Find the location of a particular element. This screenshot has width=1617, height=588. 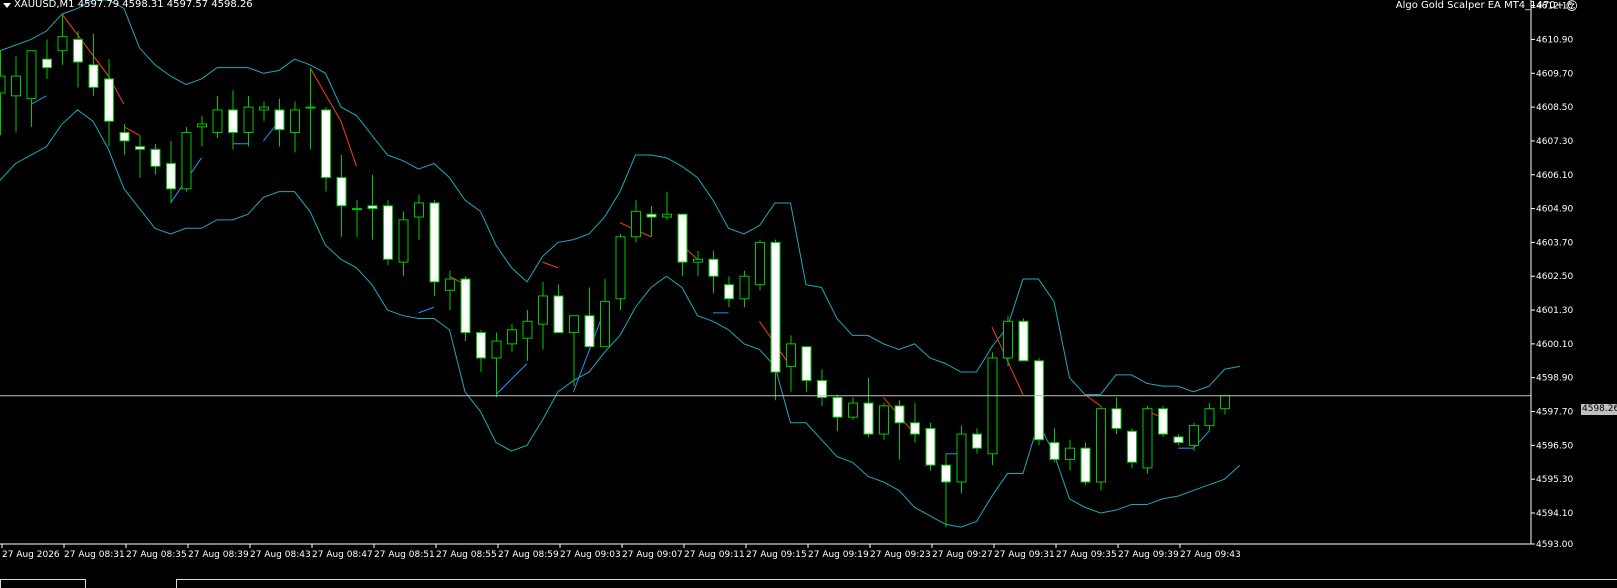

y-tick-label: 4600.10 is located at coordinates (1554, 345).